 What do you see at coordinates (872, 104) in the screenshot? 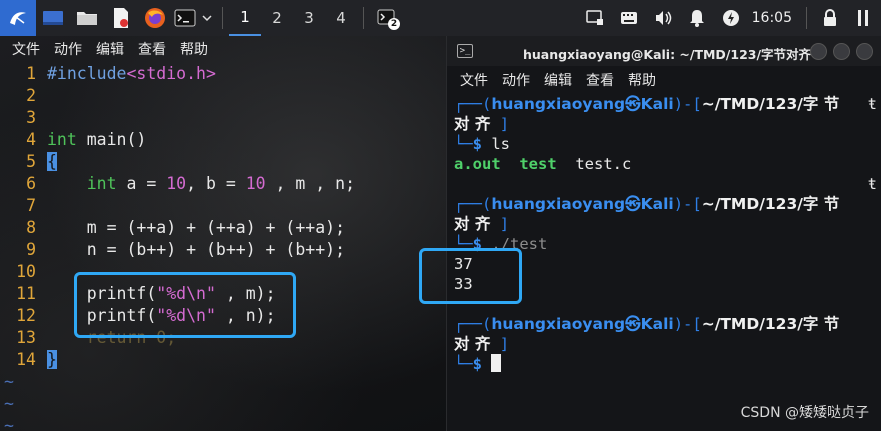
I see `wrap-mark: ŧ` at bounding box center [872, 104].